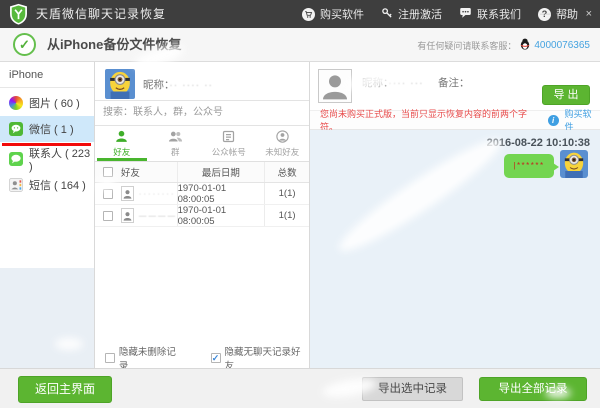  I want to click on group-icon, so click(175, 136).